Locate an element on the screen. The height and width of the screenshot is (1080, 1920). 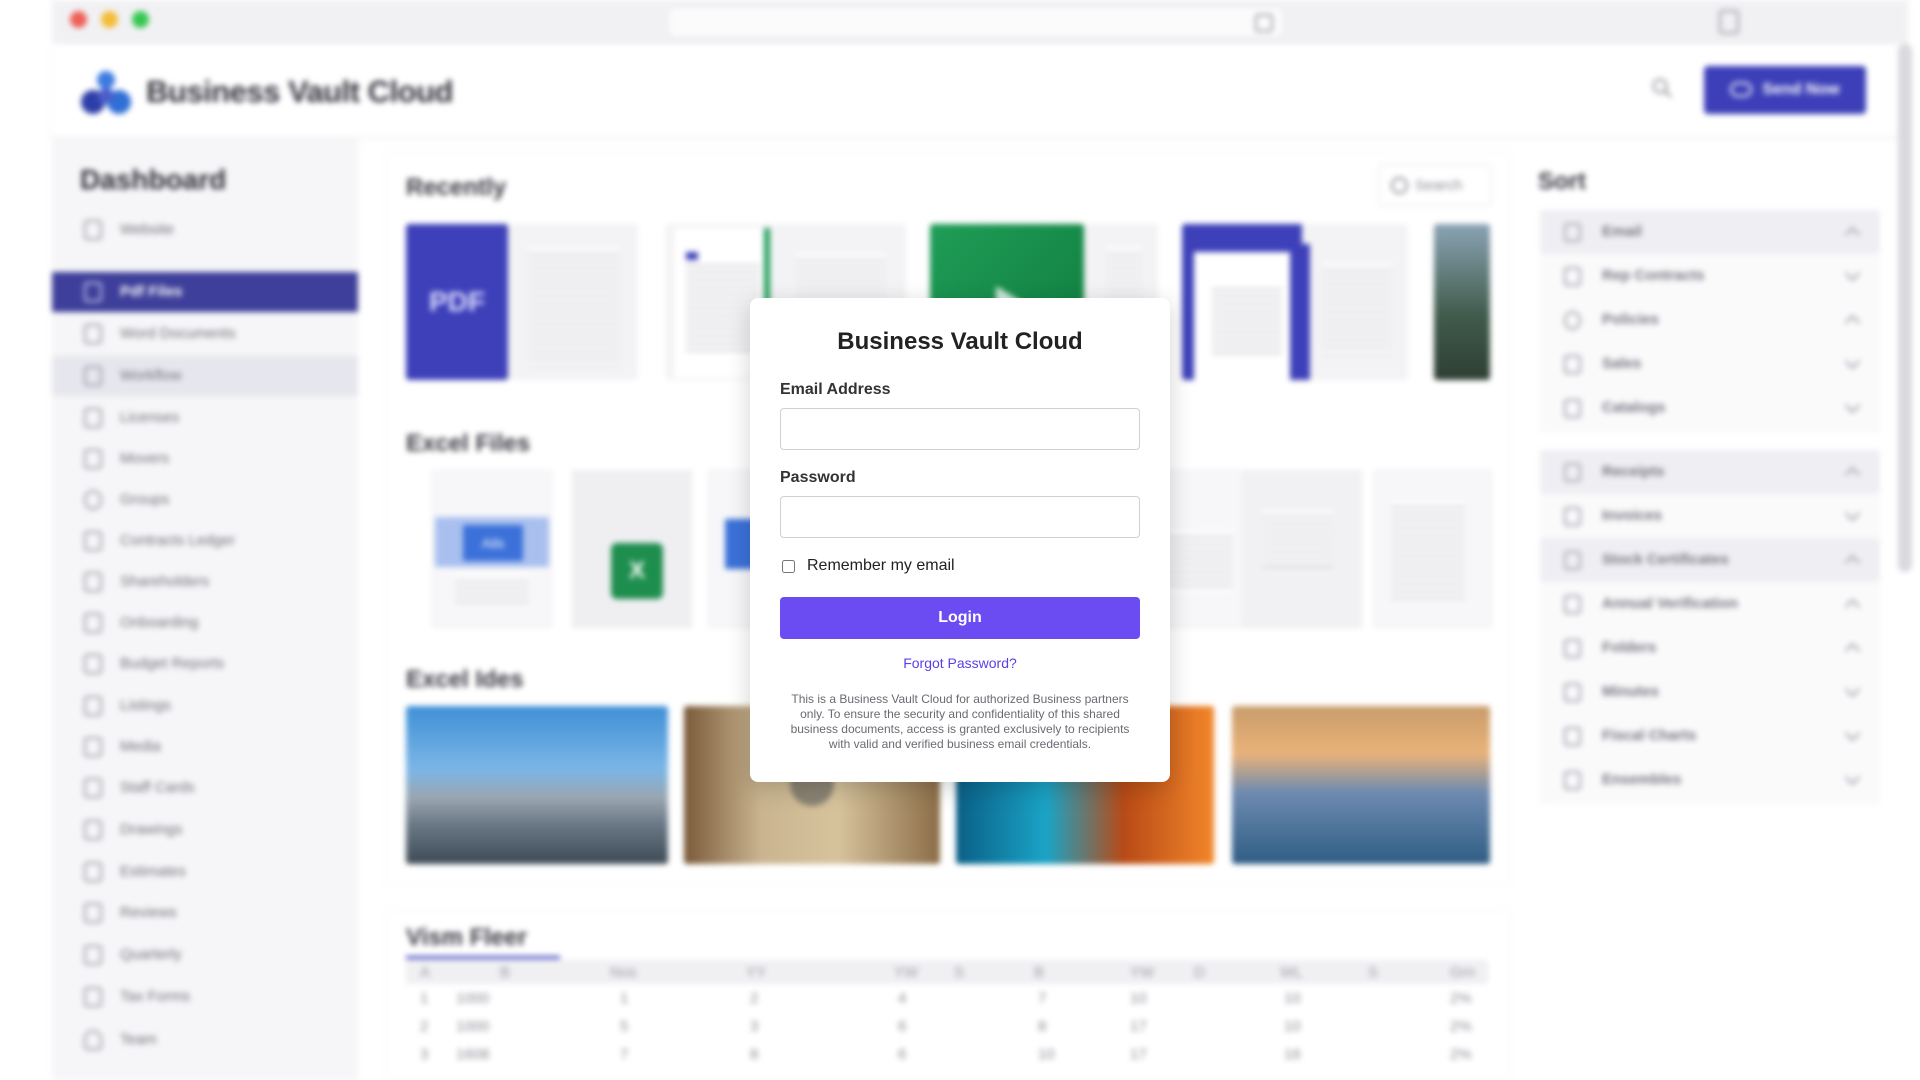
sort-item-policies: Policies is located at coordinates (1710, 320).